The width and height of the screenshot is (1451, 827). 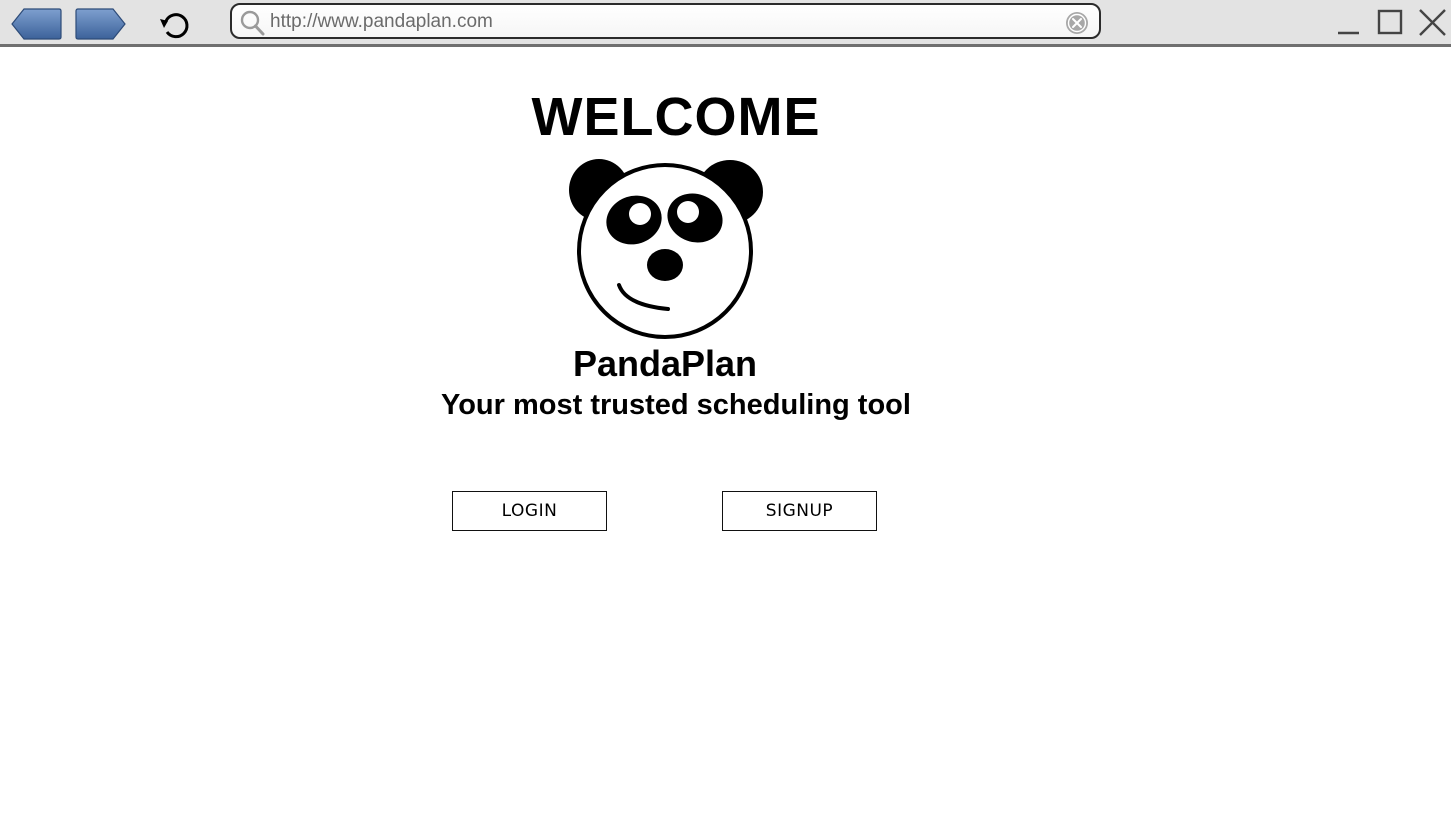 What do you see at coordinates (101, 24) in the screenshot?
I see `forward-arrow-icon` at bounding box center [101, 24].